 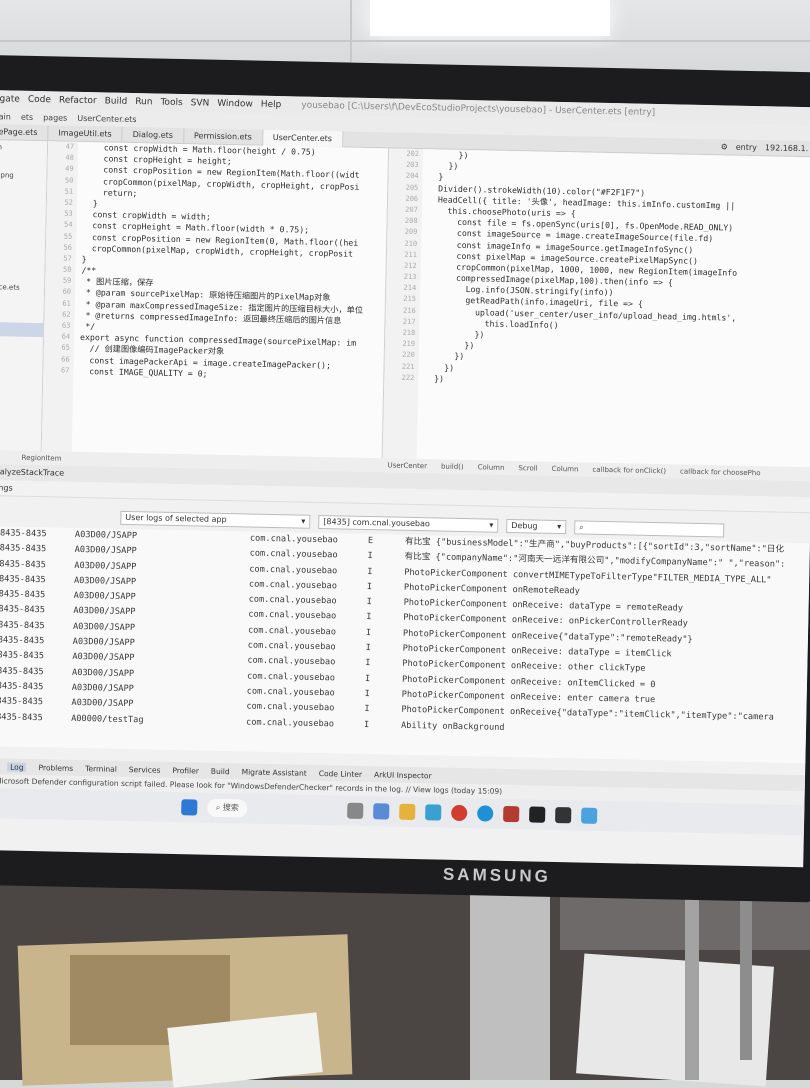 I want to click on line-number: 55, so click(x=68, y=236).